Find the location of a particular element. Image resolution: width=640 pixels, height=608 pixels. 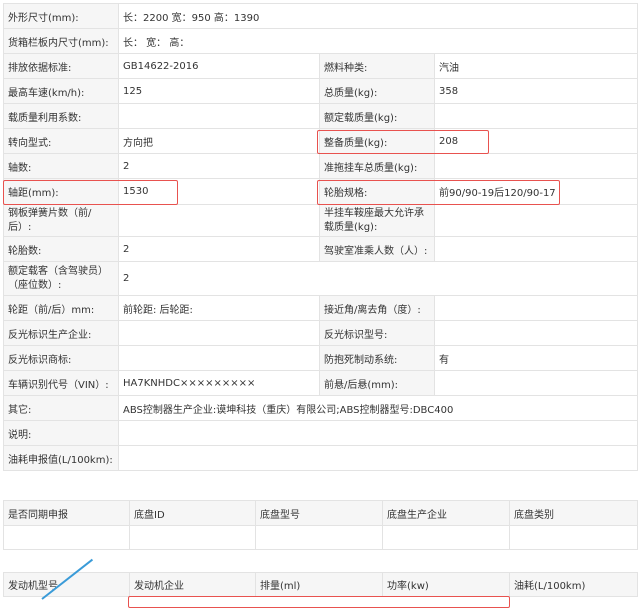

curb-mass-label: 整备质量(kg): is located at coordinates (377, 141).